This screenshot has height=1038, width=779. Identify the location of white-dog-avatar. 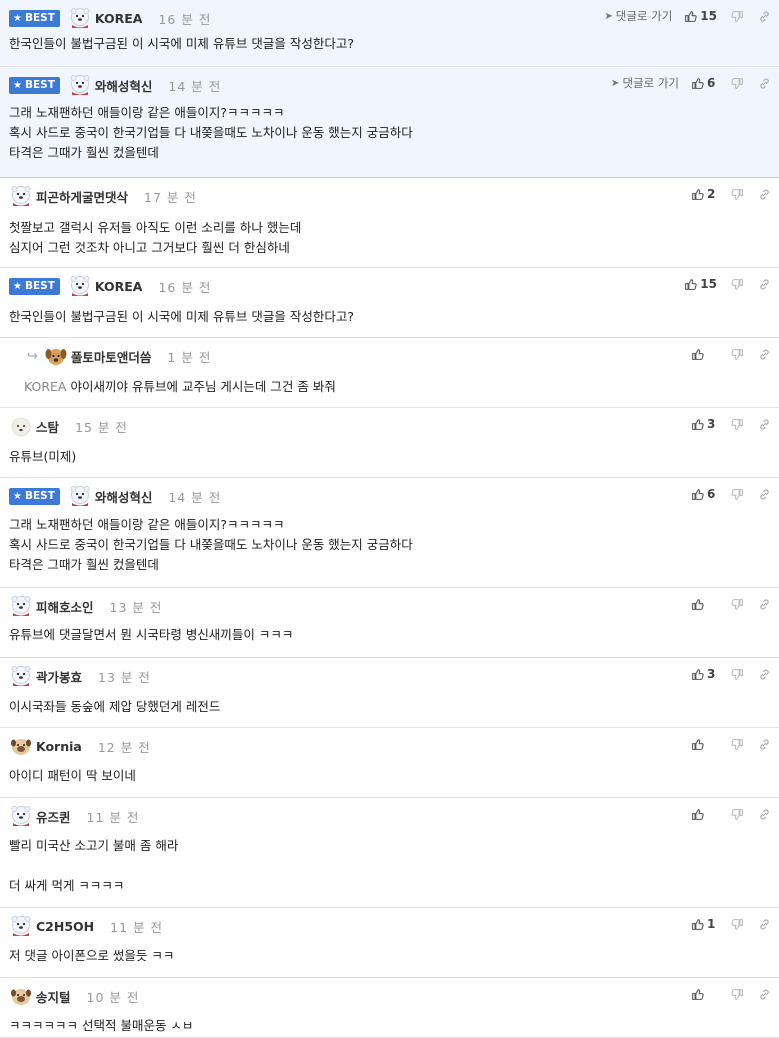
(21, 426).